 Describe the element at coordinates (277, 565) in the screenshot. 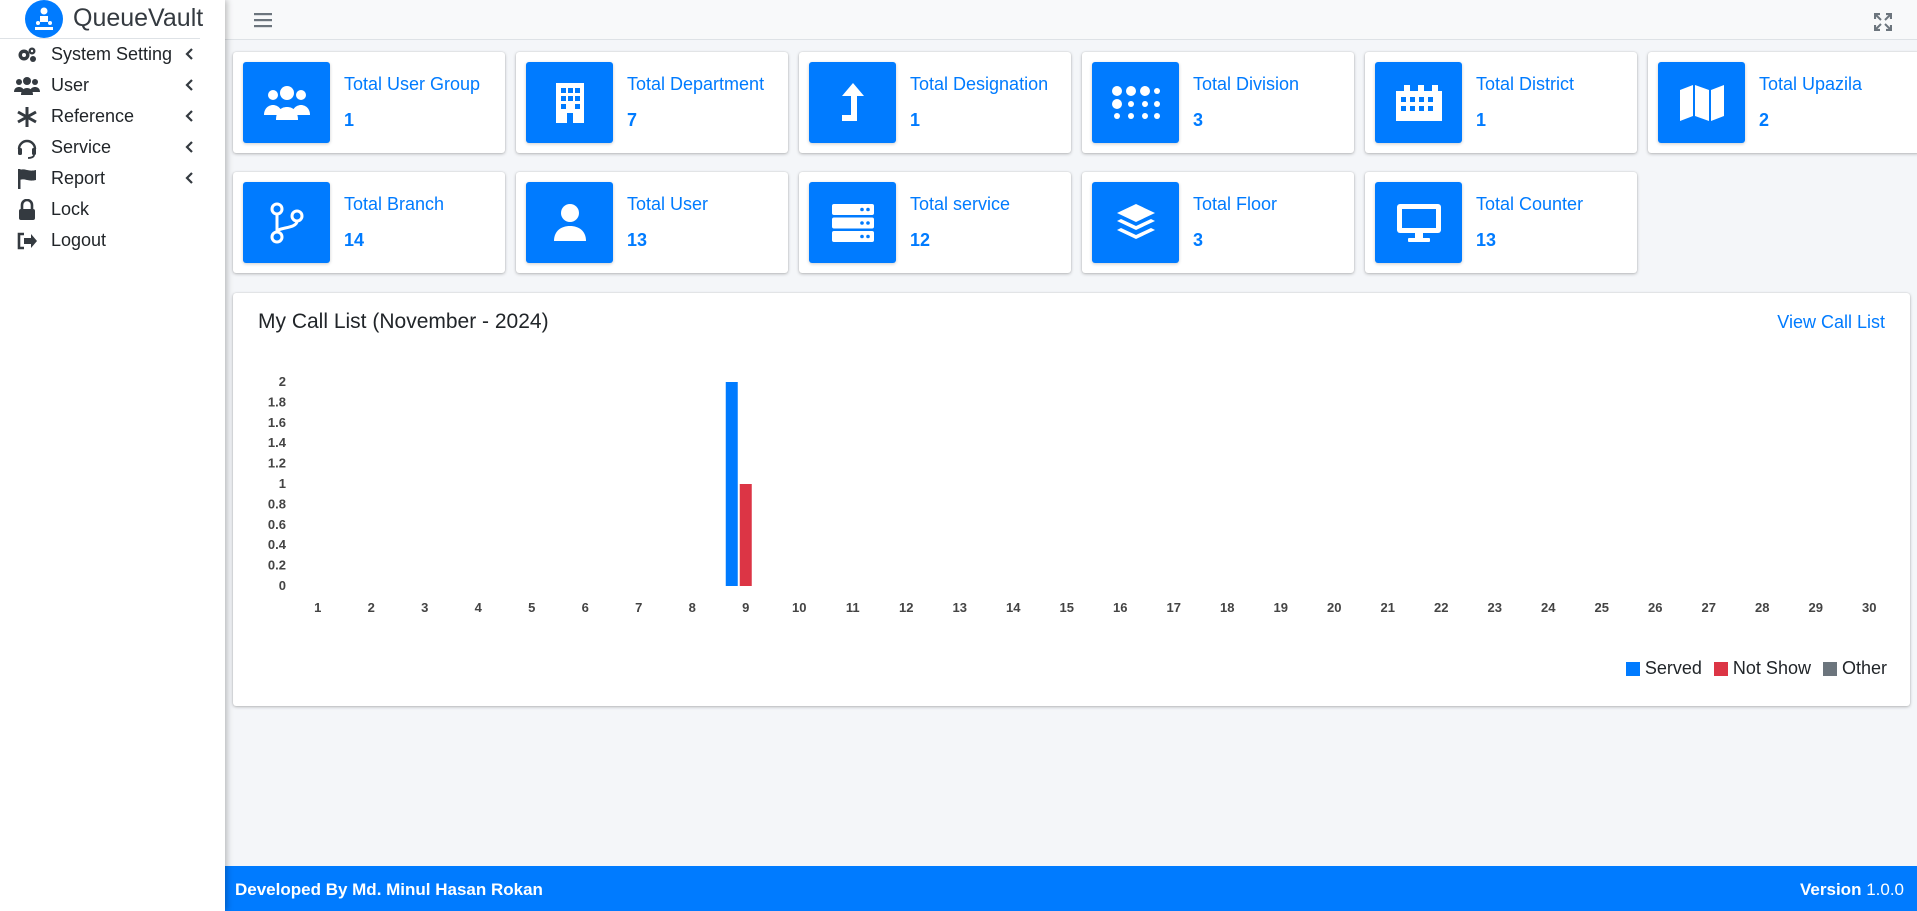

I see `y-tick-label: 0.2` at that location.